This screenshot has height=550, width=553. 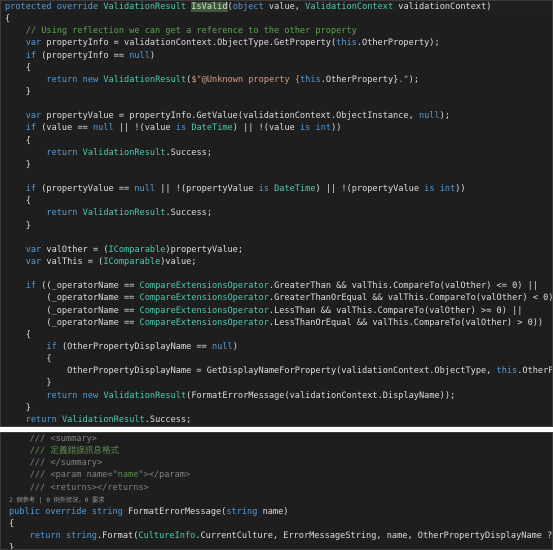 I want to click on code-token: )propertyValue;, so click(x=204, y=249).